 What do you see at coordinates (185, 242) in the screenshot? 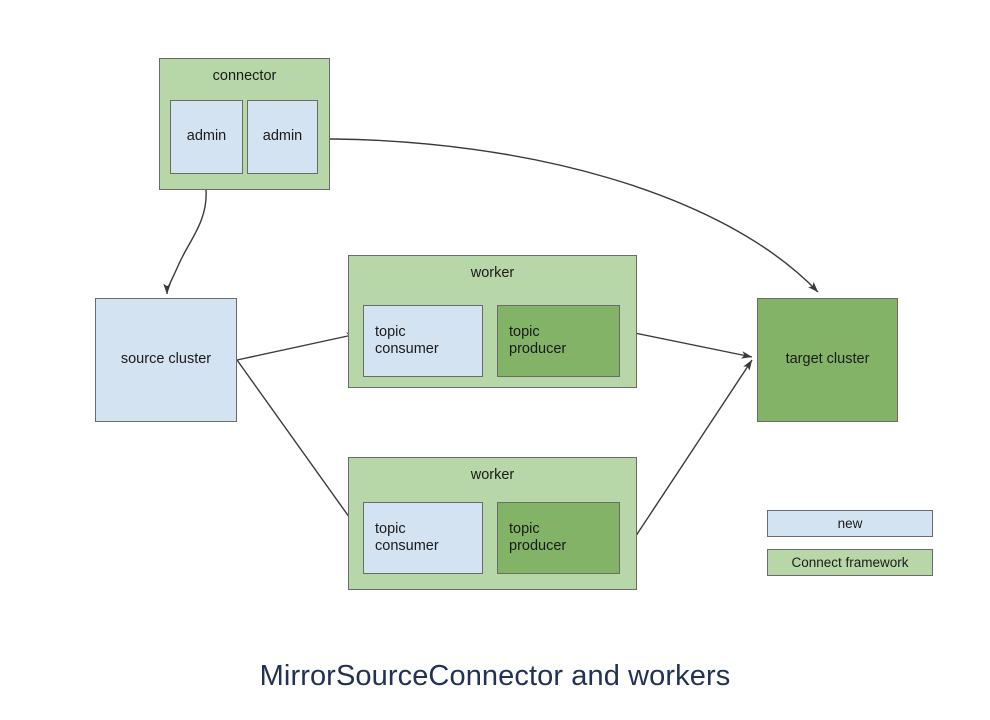
I see `edge-admin1-to-source-cluster` at bounding box center [185, 242].